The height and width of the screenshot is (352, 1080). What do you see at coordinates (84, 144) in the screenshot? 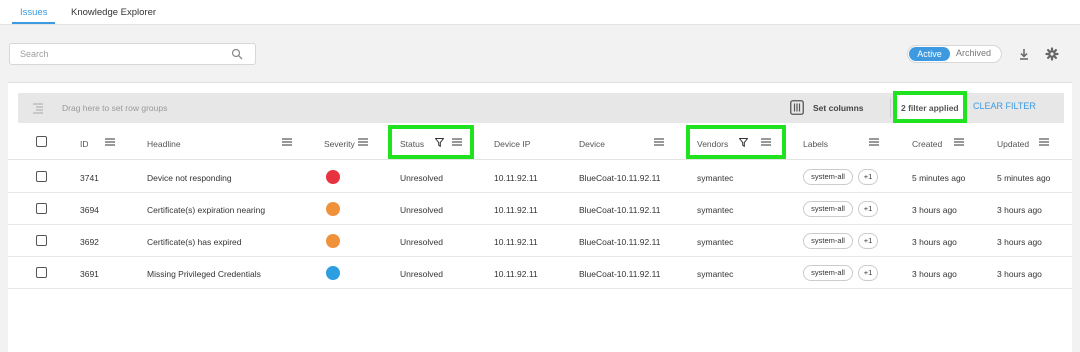
I see `column-header-id: ID` at bounding box center [84, 144].